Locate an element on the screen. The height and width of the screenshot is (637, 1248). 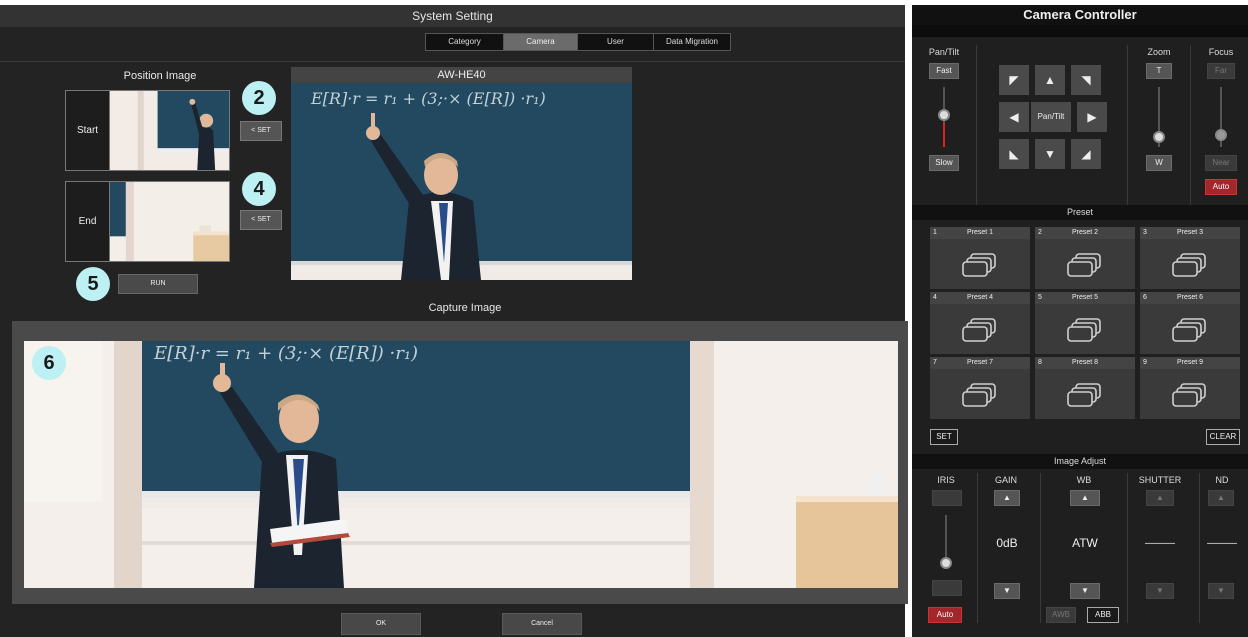
gain-down-button: ▼ is located at coordinates (1007, 591).